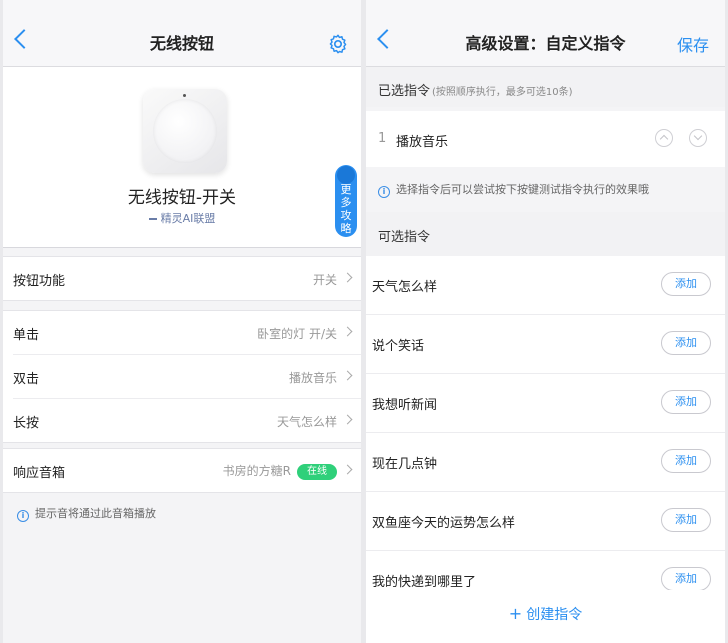  I want to click on list-item: 现在几点钟 添加, so click(545, 462).